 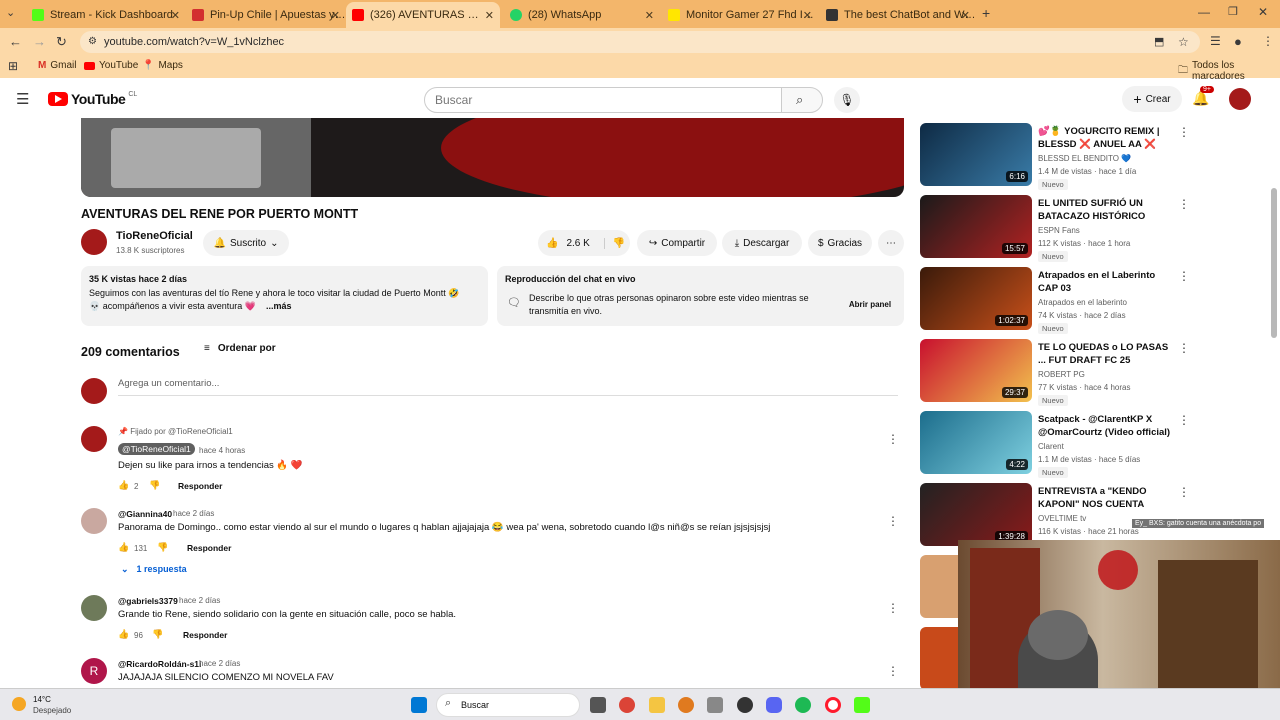 I want to click on discord-icon, so click(x=774, y=705).